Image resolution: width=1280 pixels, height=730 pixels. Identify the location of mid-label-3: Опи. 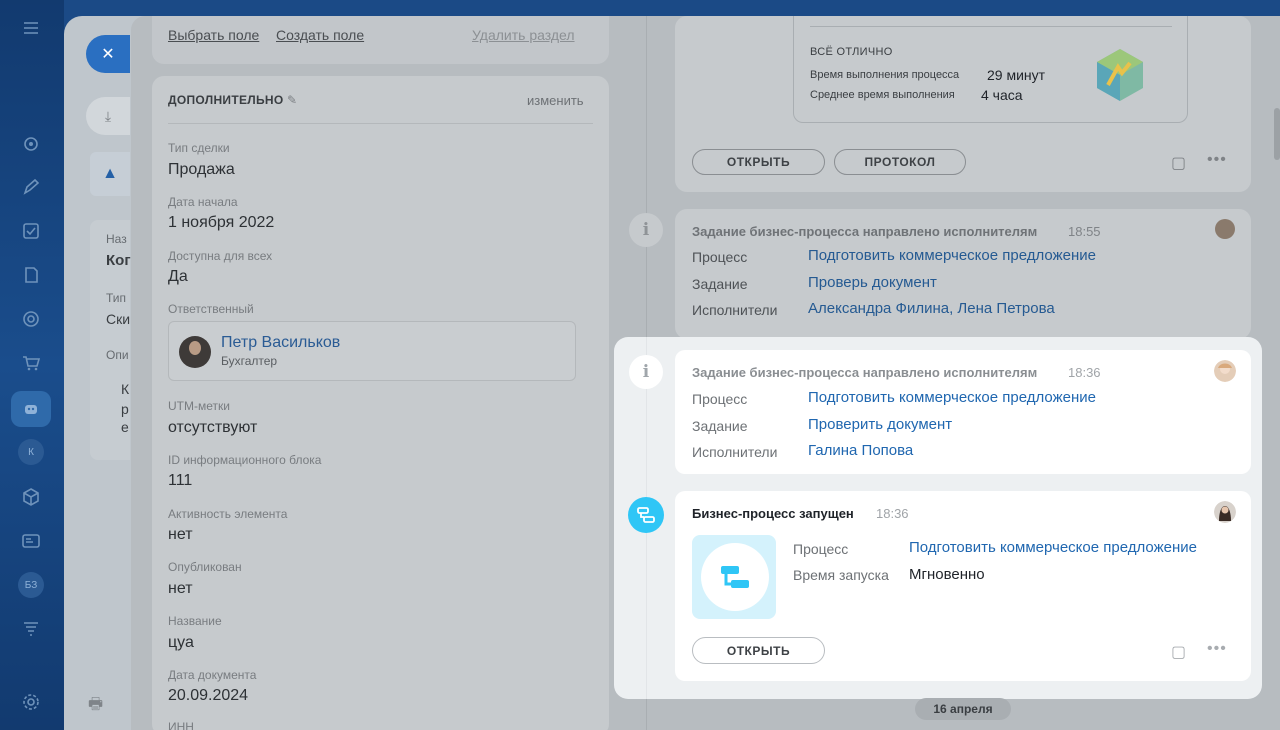
(117, 355).